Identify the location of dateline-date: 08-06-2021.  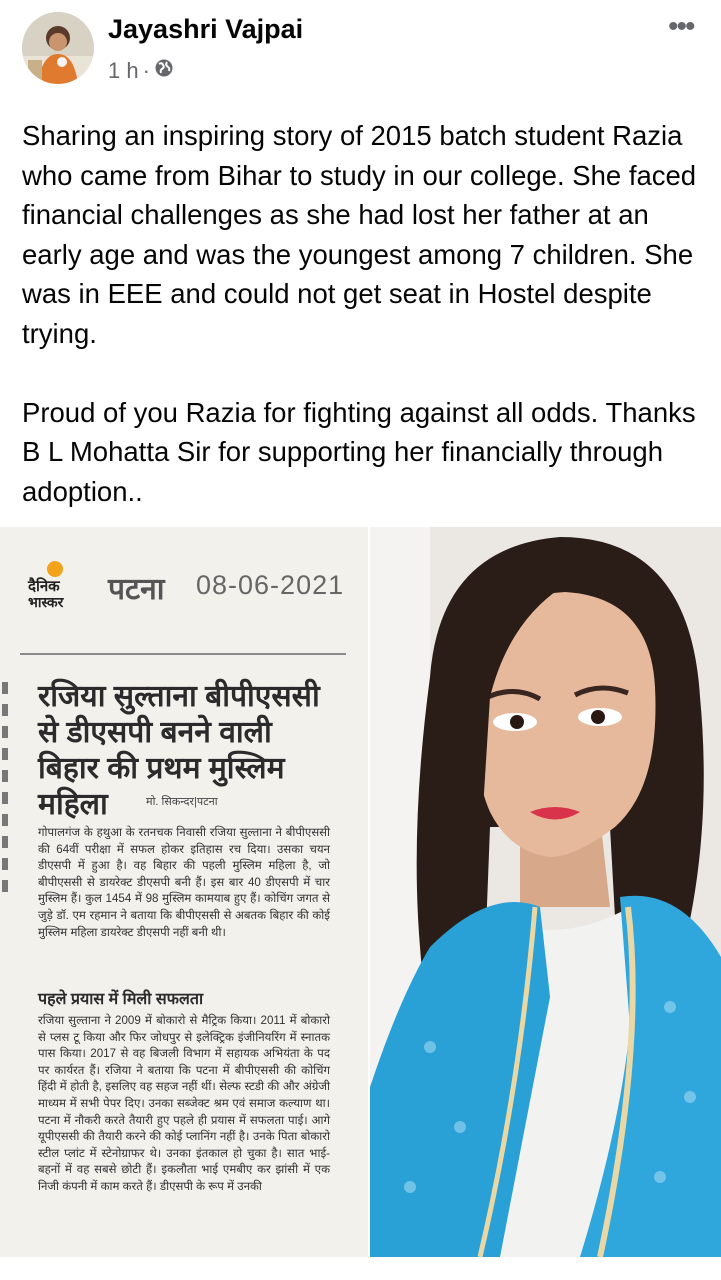
(270, 585).